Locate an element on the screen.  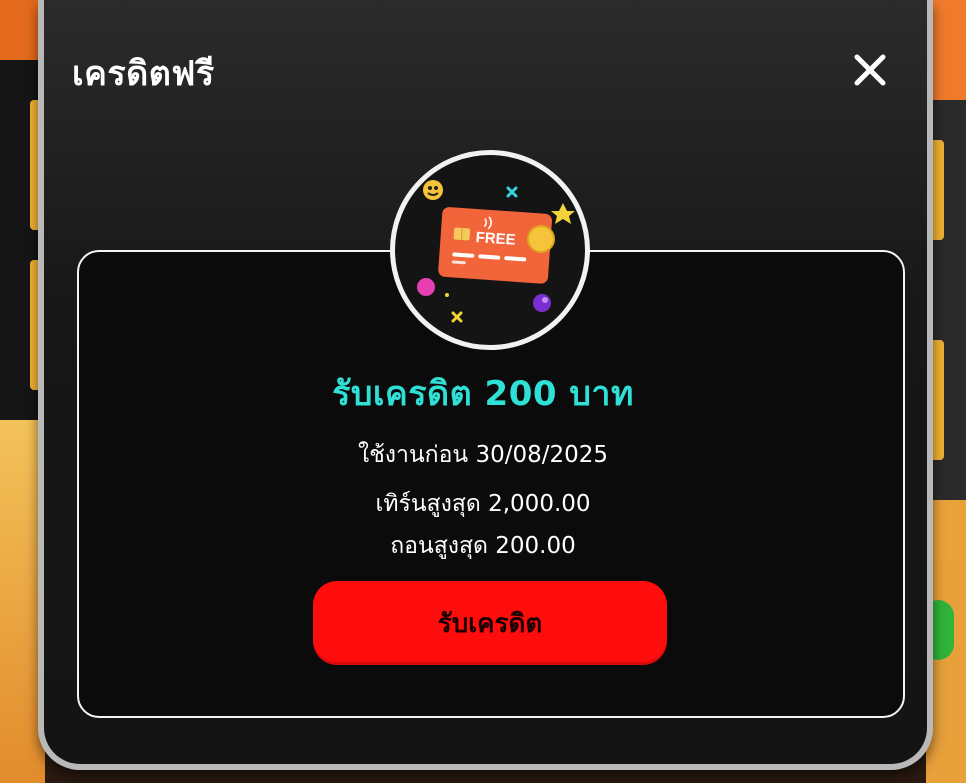
max-turnover: เทิร์นสูงสุด 2,000.00 is located at coordinates (483, 504).